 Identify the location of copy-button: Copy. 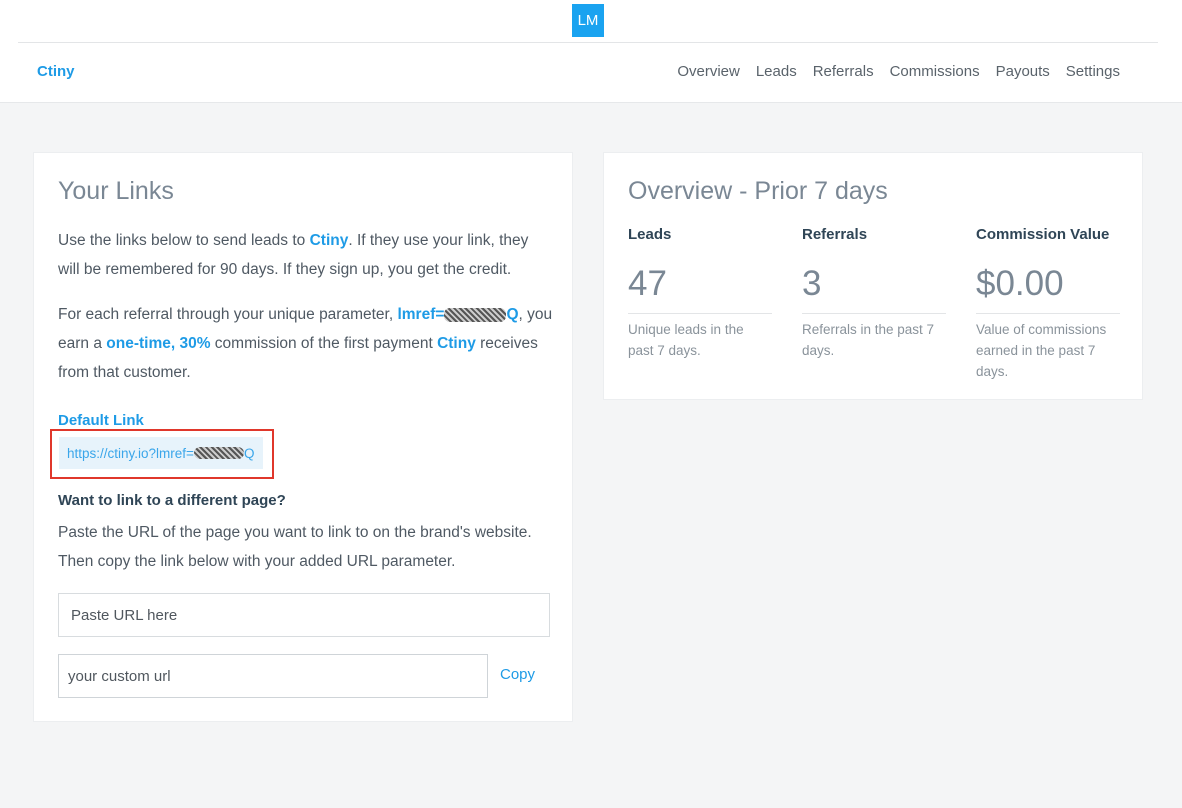
(517, 674).